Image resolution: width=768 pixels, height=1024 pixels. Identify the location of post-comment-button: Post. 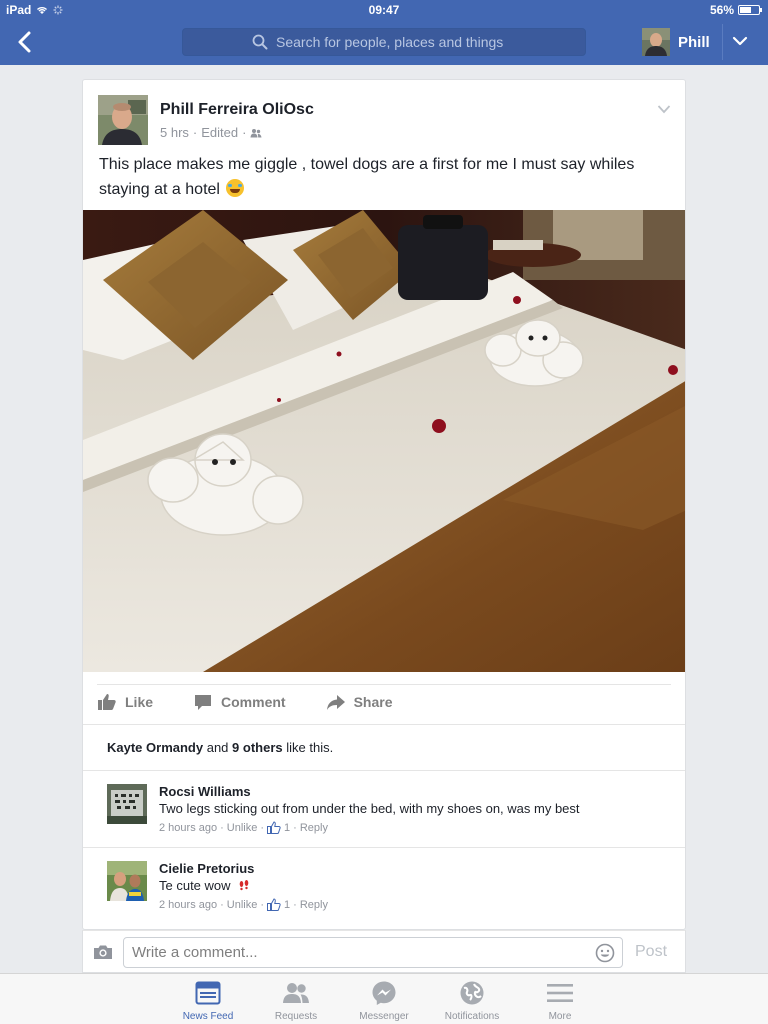
(651, 952).